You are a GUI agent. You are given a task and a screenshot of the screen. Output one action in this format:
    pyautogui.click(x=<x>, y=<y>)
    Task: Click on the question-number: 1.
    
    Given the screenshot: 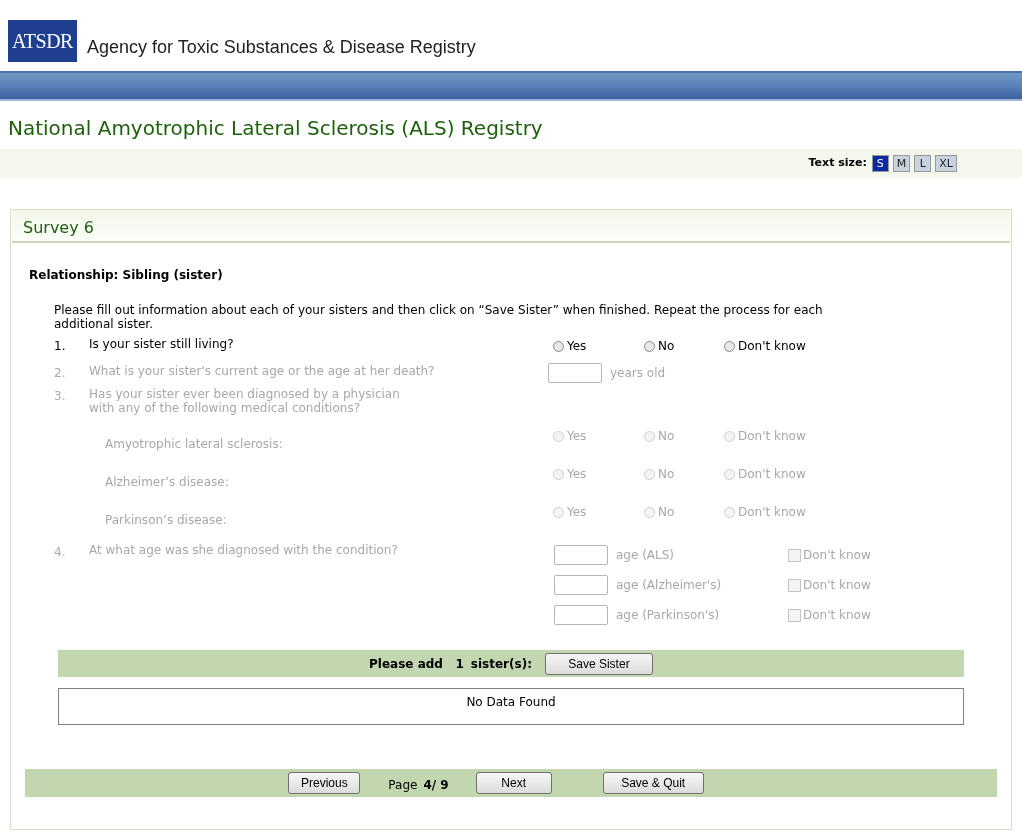 What is the action you would take?
    pyautogui.click(x=60, y=346)
    